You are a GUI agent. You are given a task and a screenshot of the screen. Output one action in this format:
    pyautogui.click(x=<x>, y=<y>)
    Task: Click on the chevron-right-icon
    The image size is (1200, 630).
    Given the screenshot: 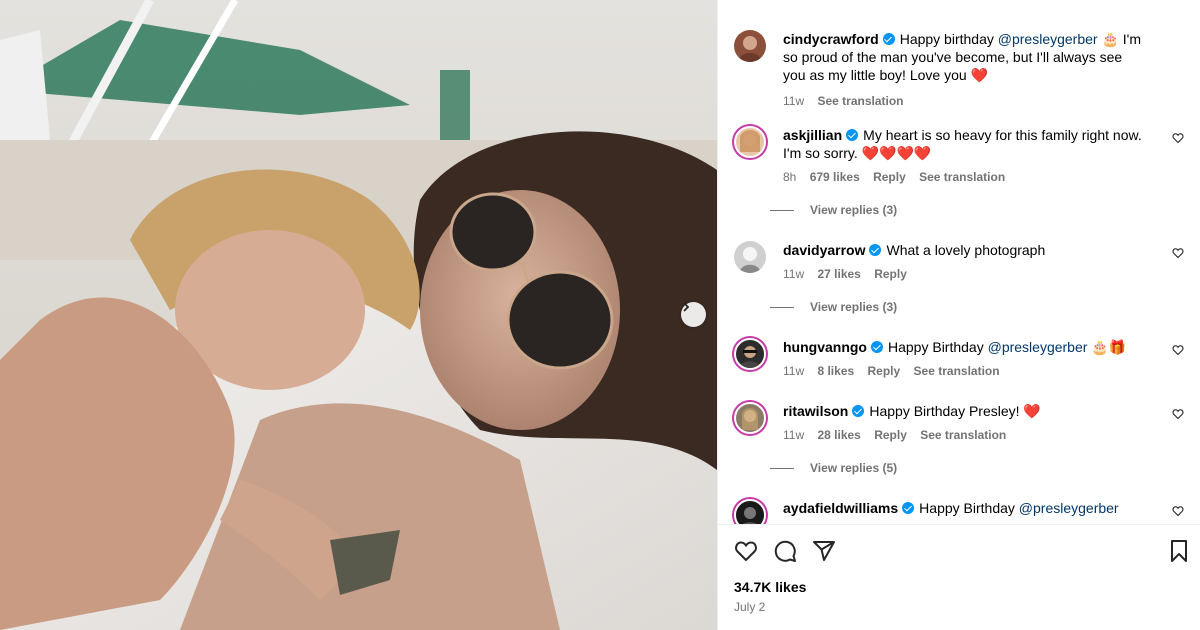 What is the action you would take?
    pyautogui.click(x=686, y=307)
    